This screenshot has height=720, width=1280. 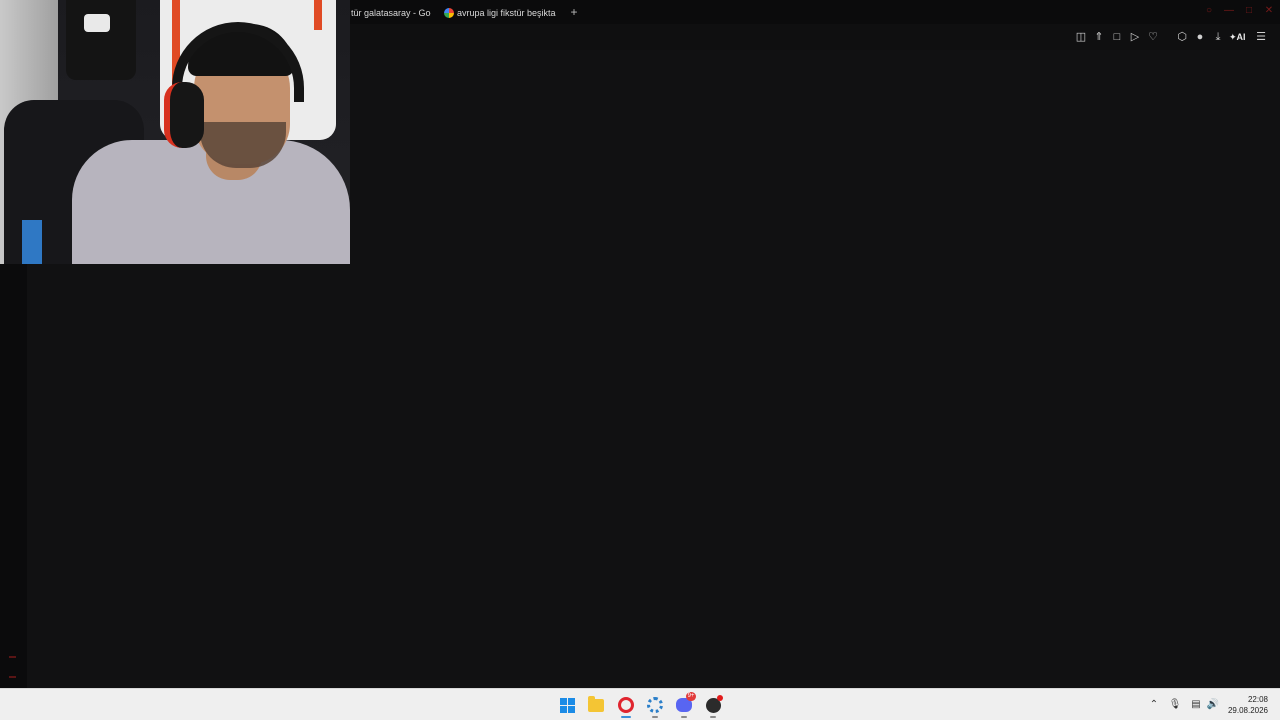 I want to click on sidebar-toggle-icon: ◫, so click(x=1081, y=37).